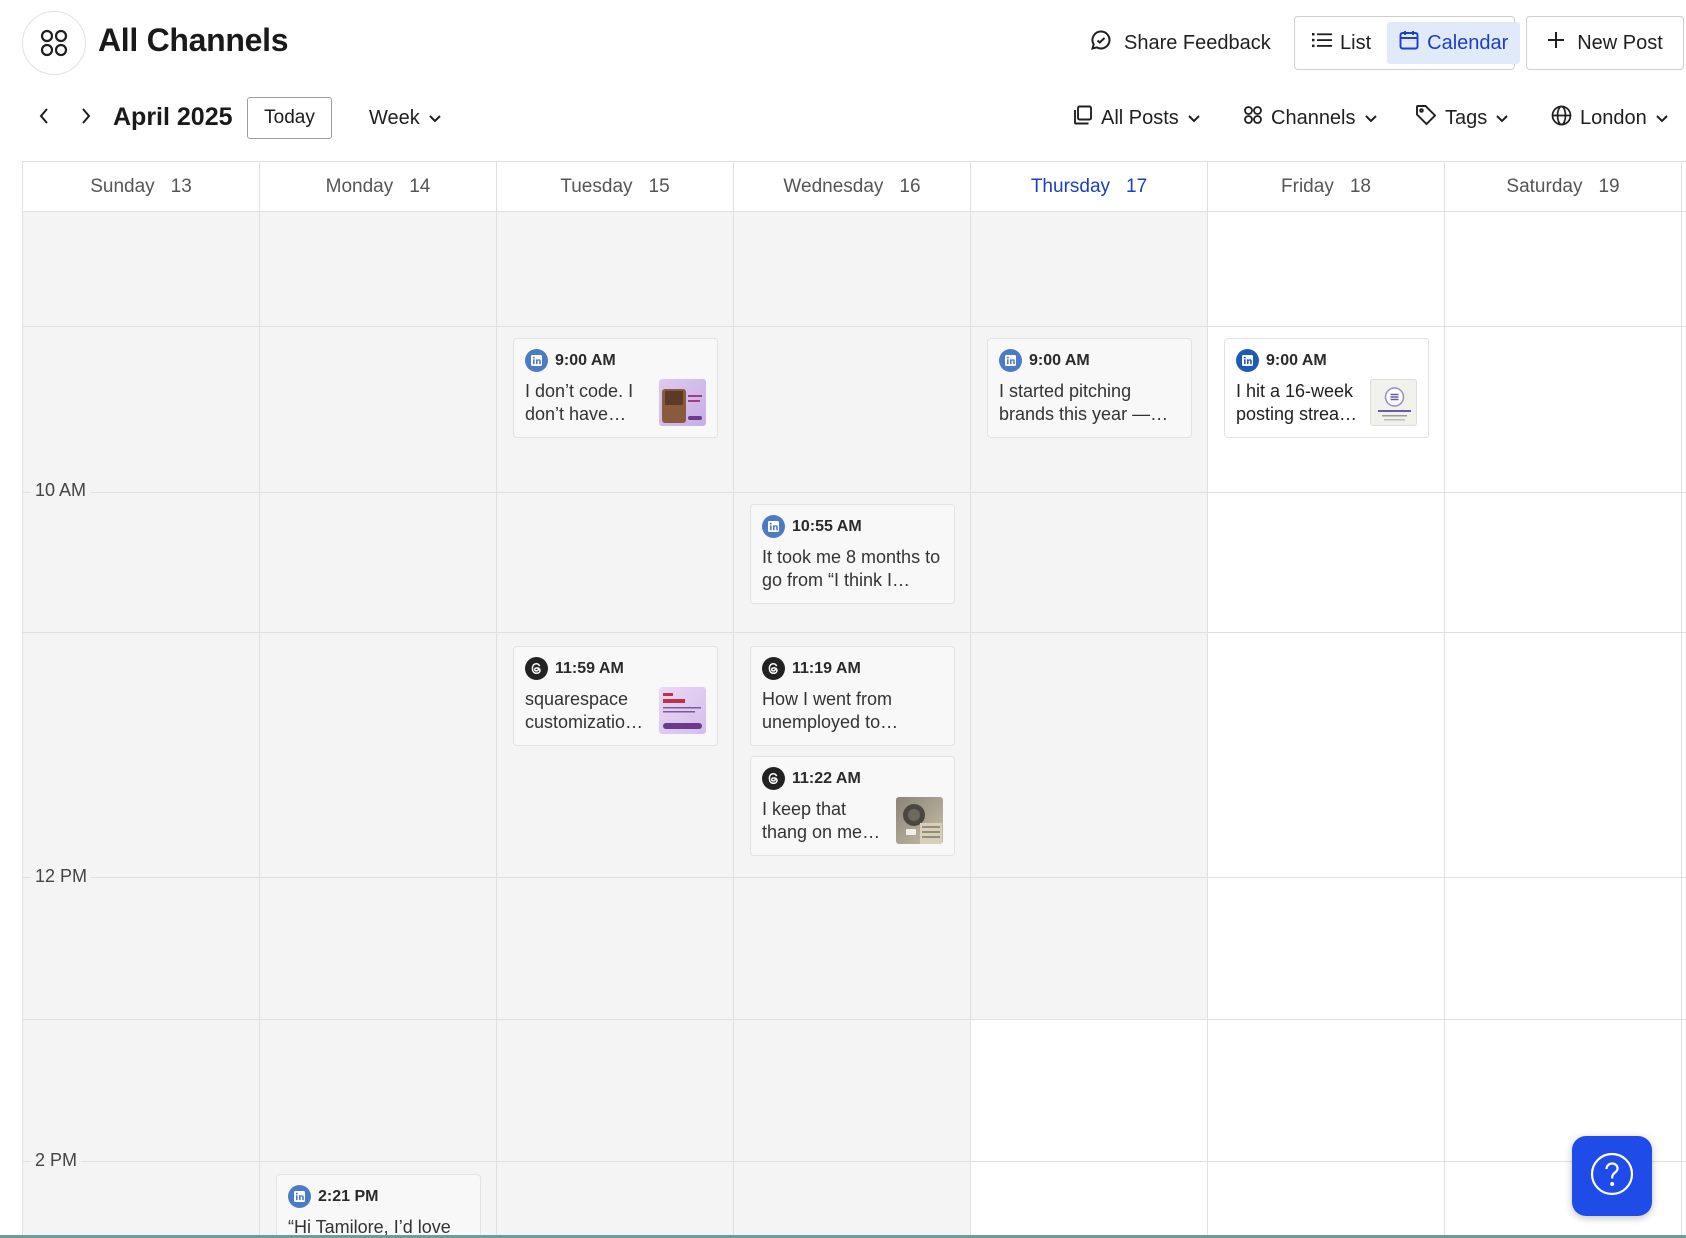  I want to click on post-time: 11:22 AM, so click(826, 778).